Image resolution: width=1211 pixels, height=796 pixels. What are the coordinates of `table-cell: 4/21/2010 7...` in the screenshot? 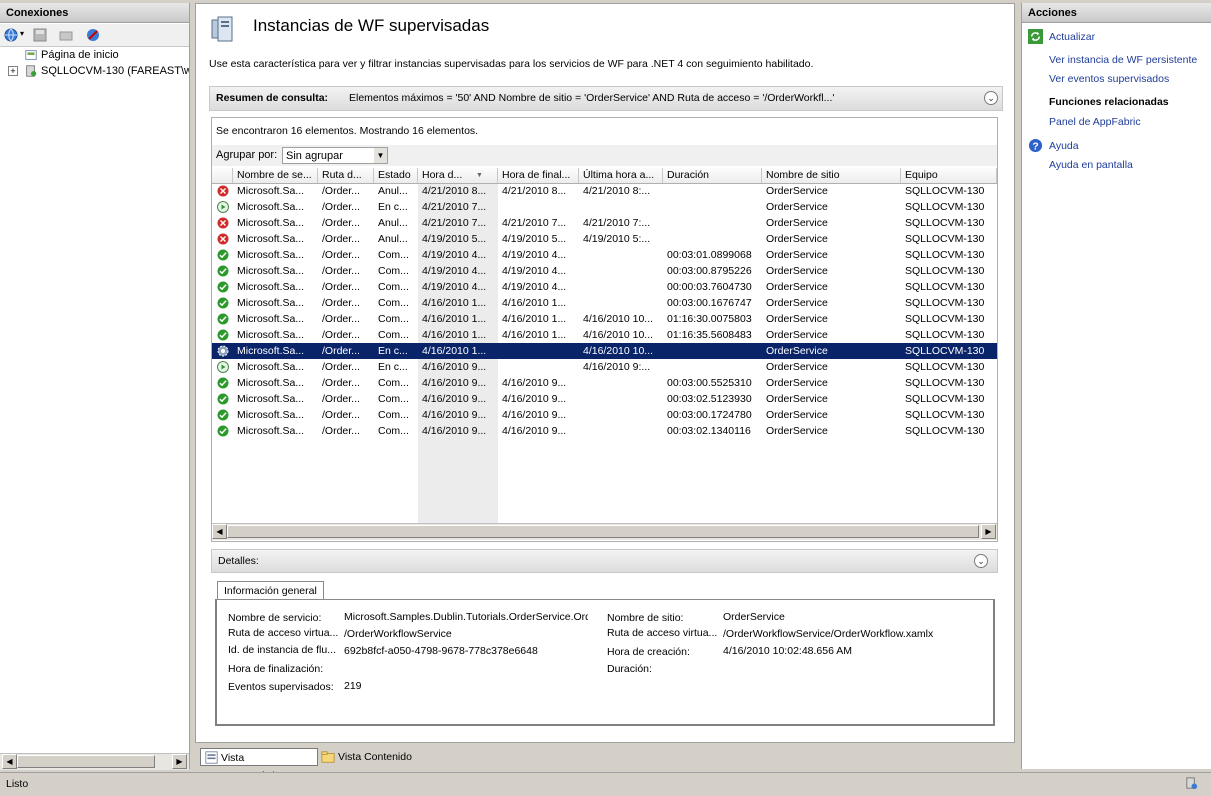 It's located at (454, 207).